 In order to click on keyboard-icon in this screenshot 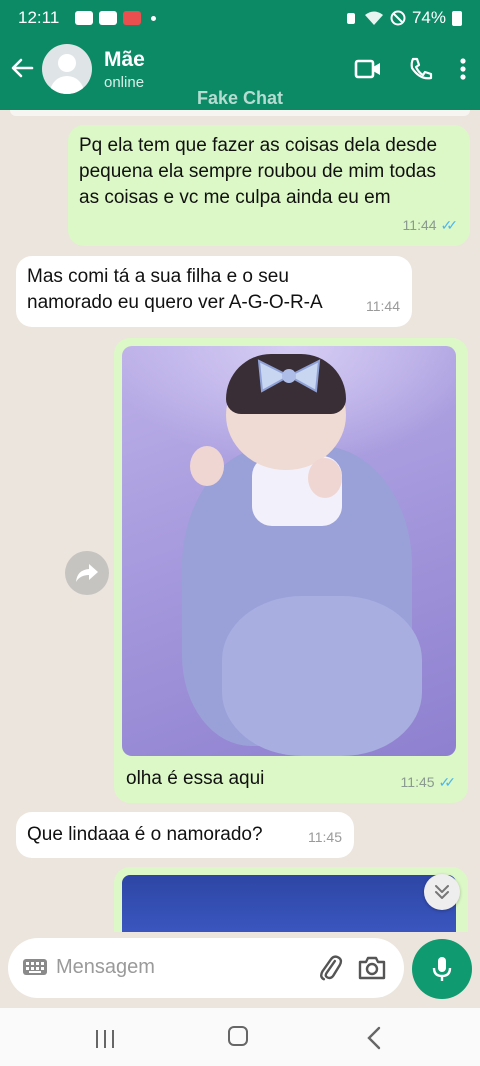, I will do `click(35, 967)`.